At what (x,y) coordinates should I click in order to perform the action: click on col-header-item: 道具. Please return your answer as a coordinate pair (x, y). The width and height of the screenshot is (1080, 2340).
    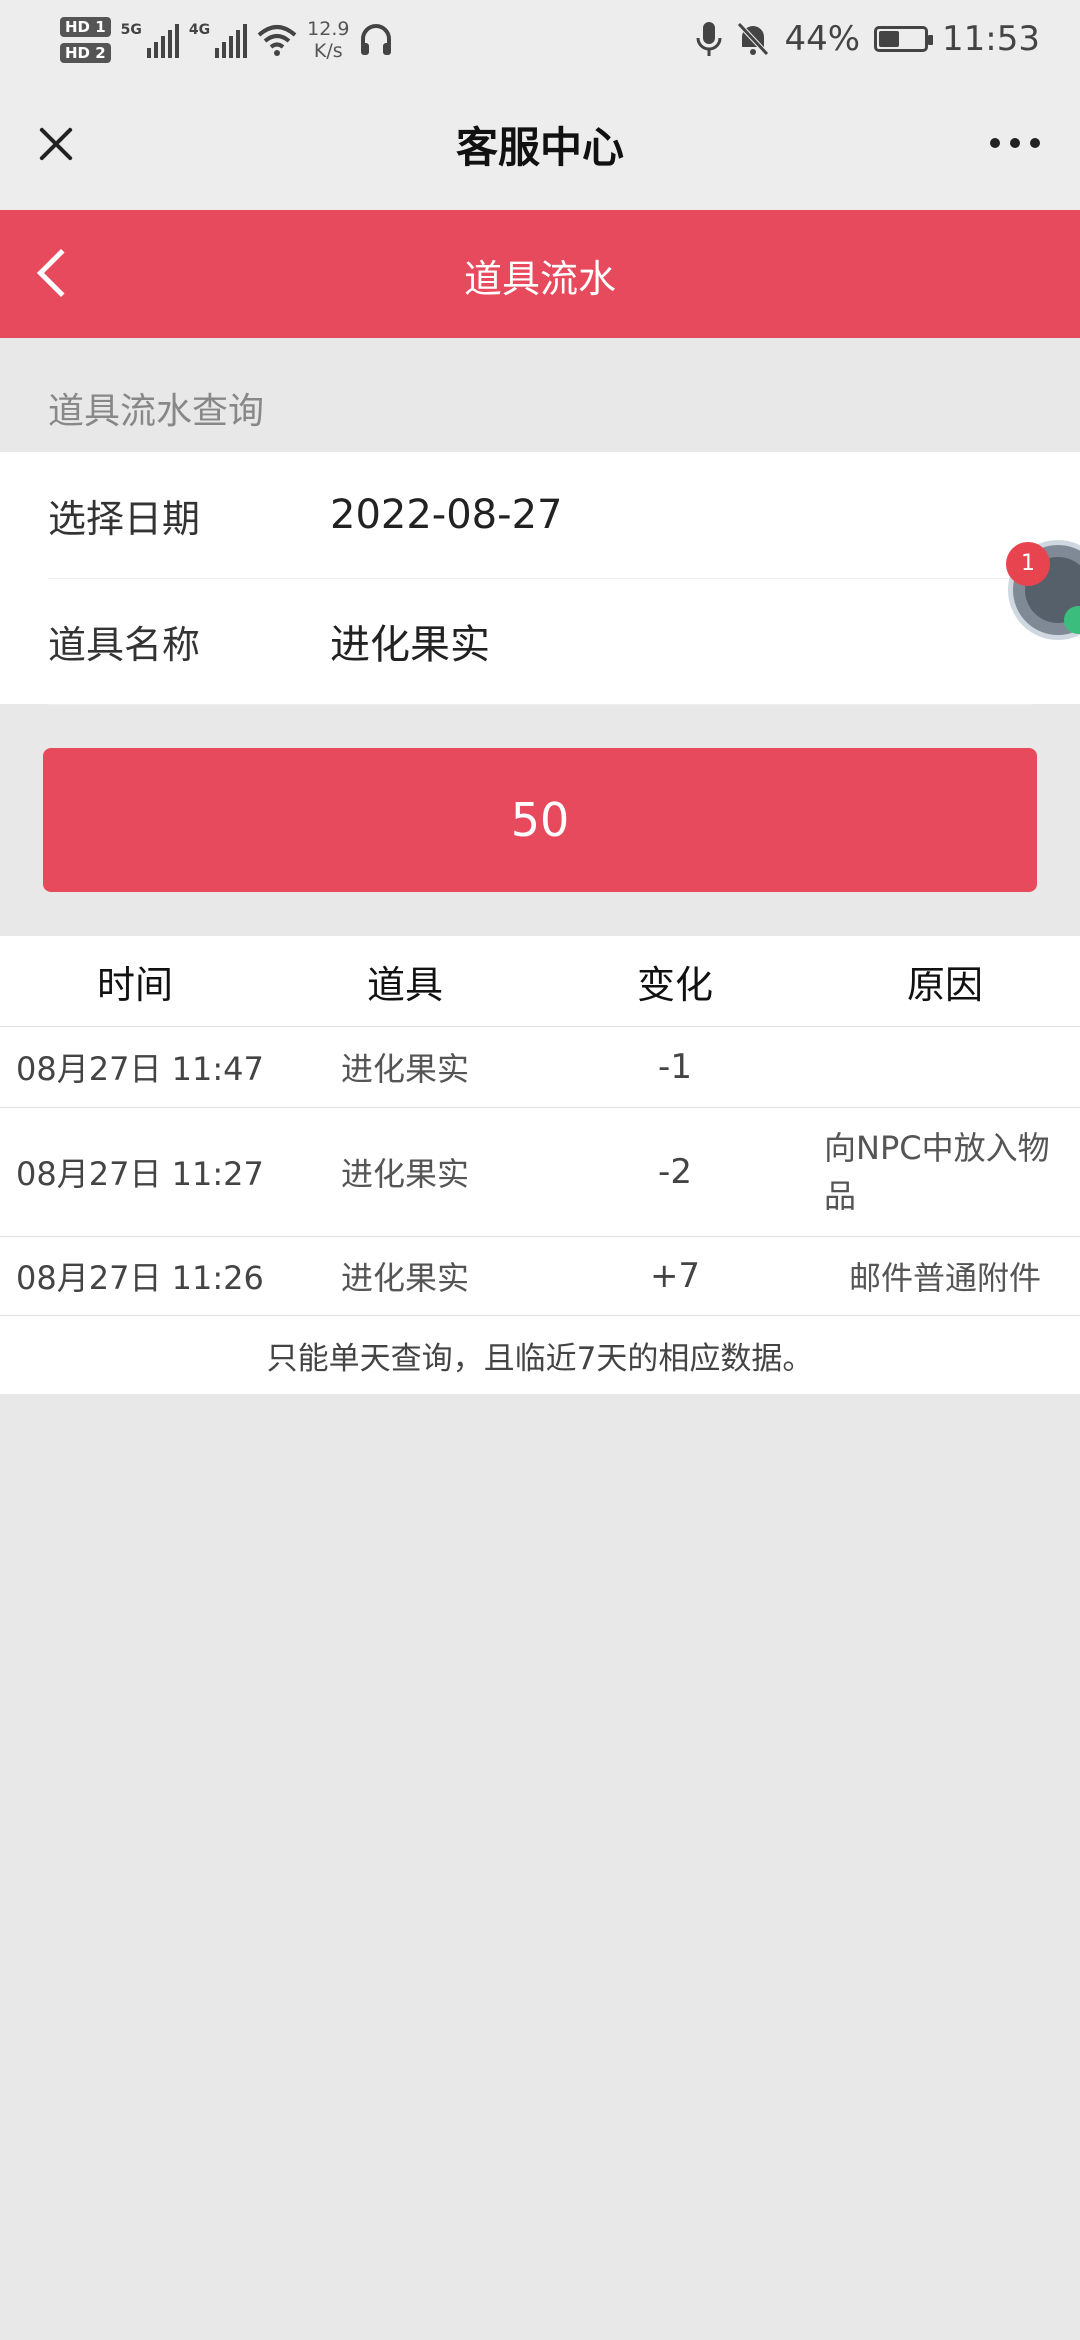
    Looking at the image, I should click on (404, 984).